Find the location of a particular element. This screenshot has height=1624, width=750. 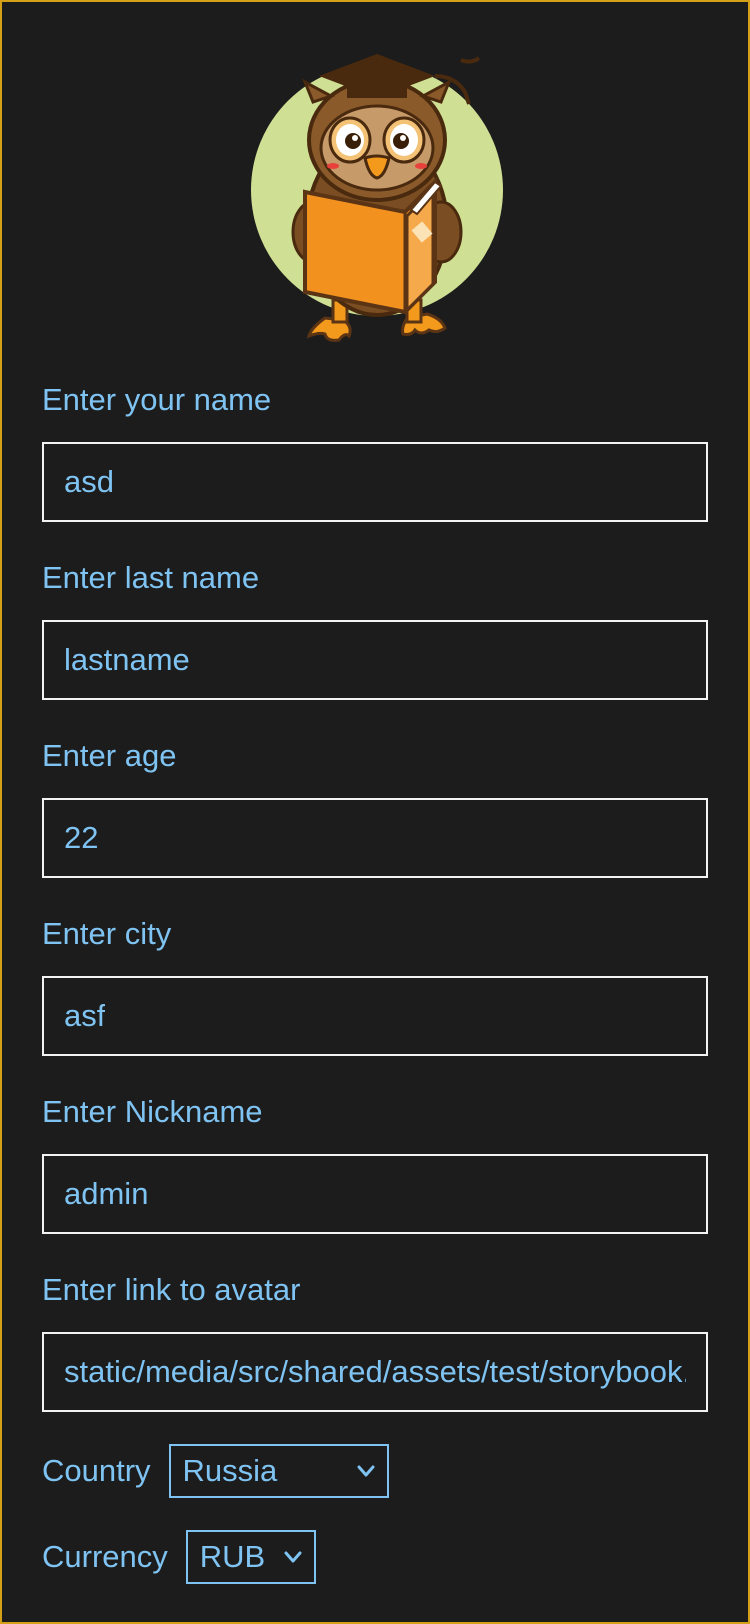

nickname-label: Enter Nickname is located at coordinates (152, 1111).